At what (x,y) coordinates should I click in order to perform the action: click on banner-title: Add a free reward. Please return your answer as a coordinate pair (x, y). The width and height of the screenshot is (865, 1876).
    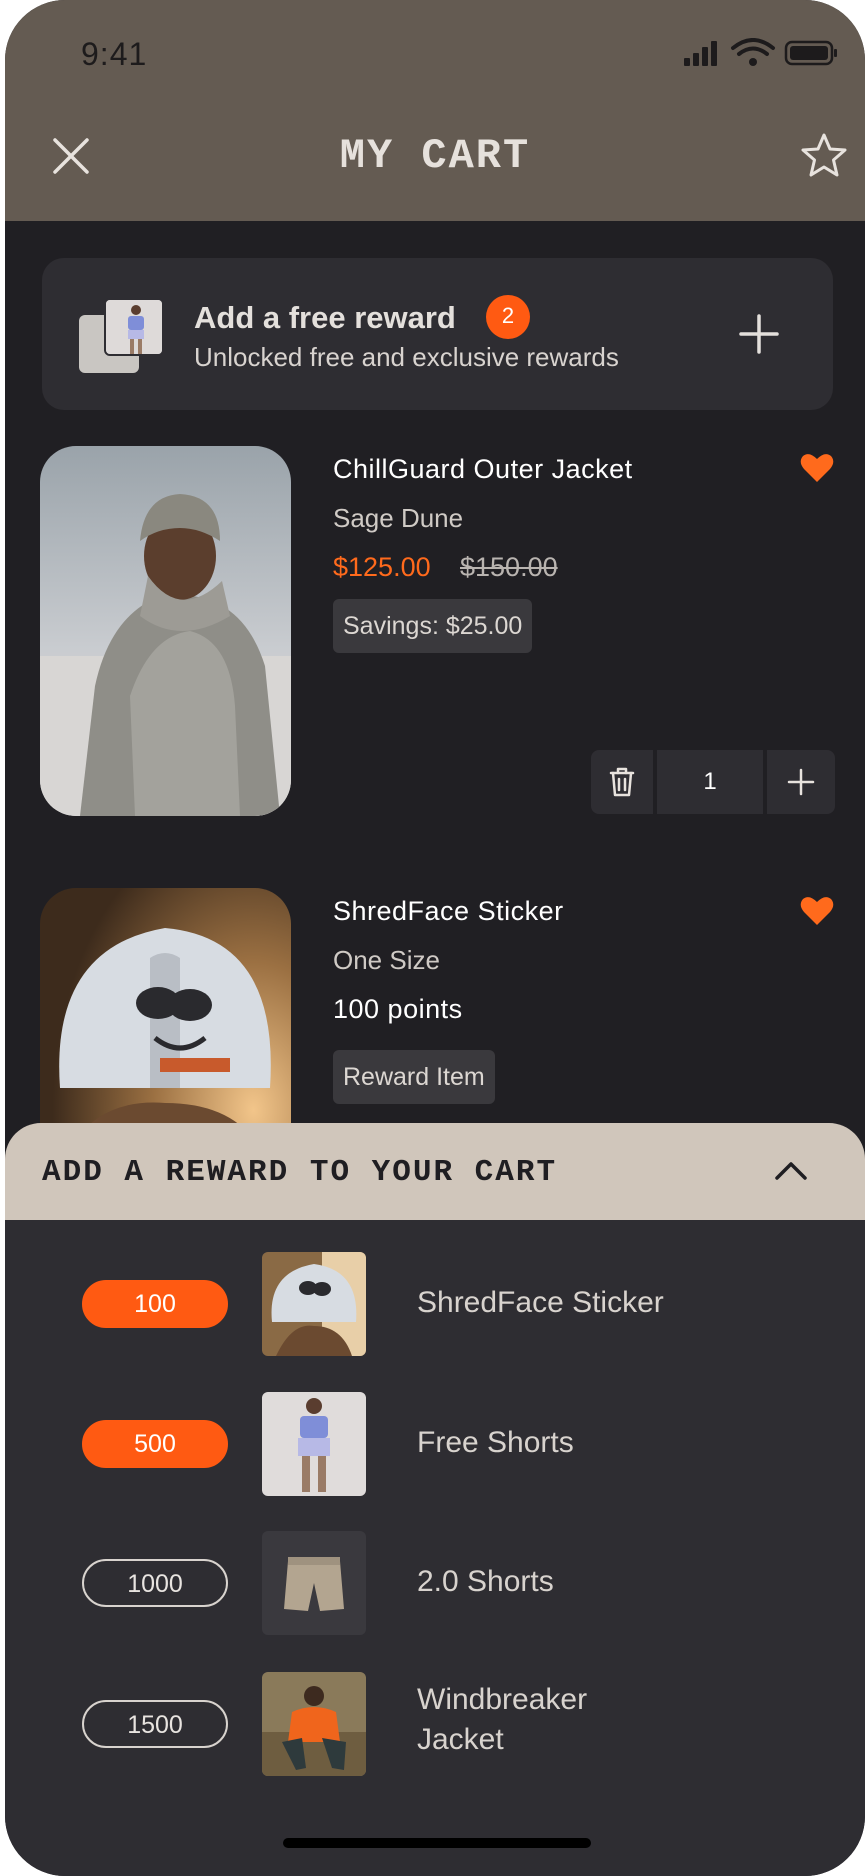
    Looking at the image, I should click on (325, 317).